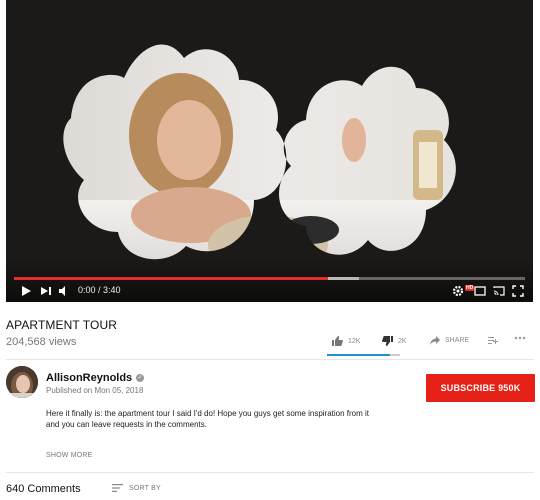 The image size is (540, 500). What do you see at coordinates (140, 378) in the screenshot?
I see `verified-icon: ✓` at bounding box center [140, 378].